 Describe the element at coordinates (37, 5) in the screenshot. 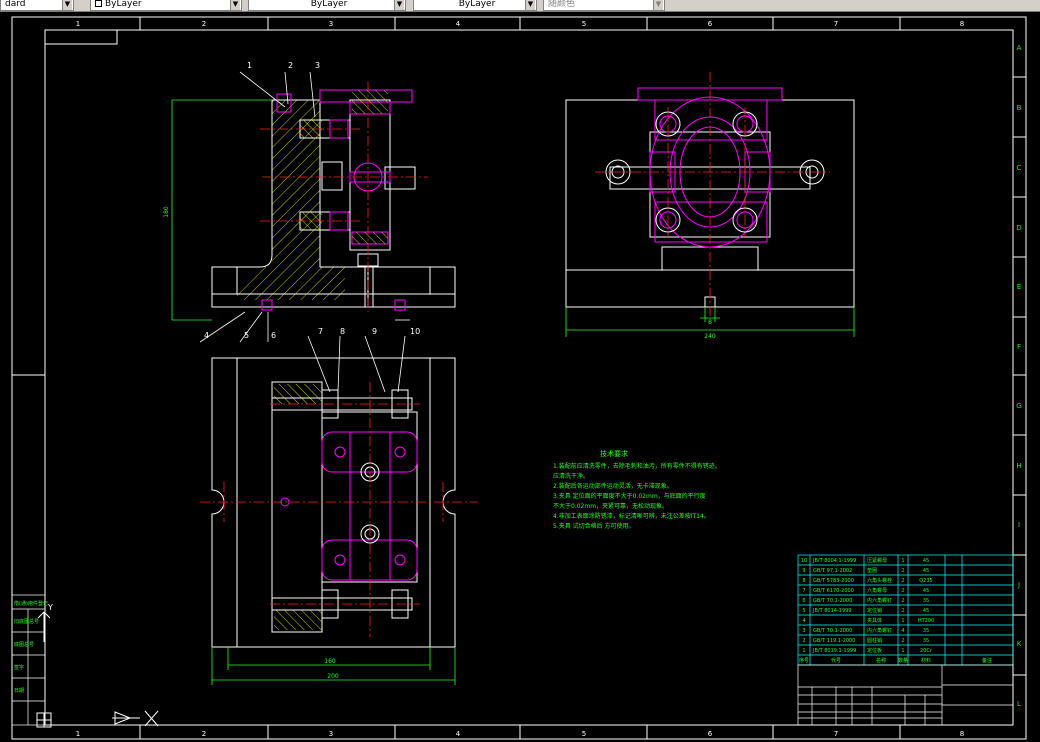

I see `text-style-combo: dard ▼` at that location.